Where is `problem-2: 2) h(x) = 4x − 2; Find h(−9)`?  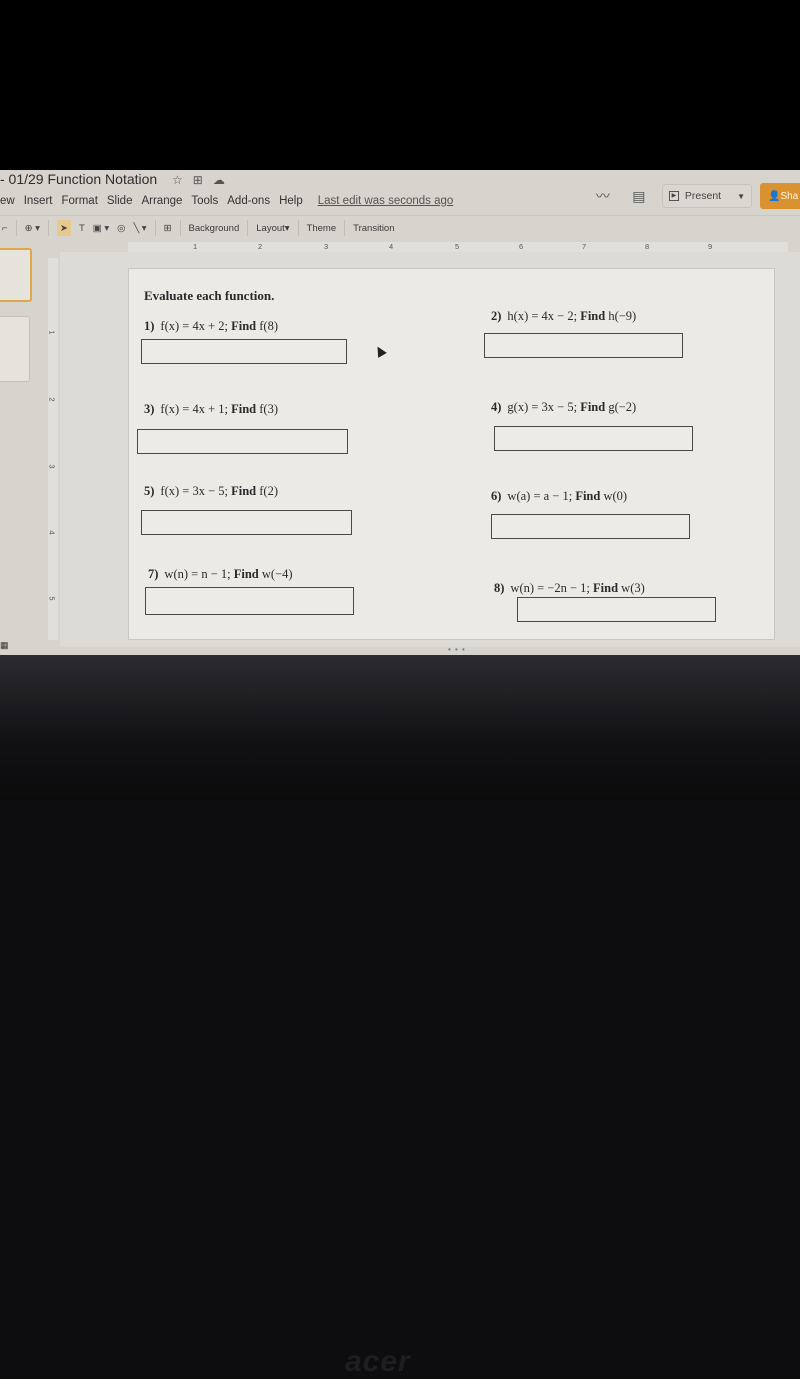
problem-2: 2) h(x) = 4x − 2; Find h(−9) is located at coordinates (563, 316).